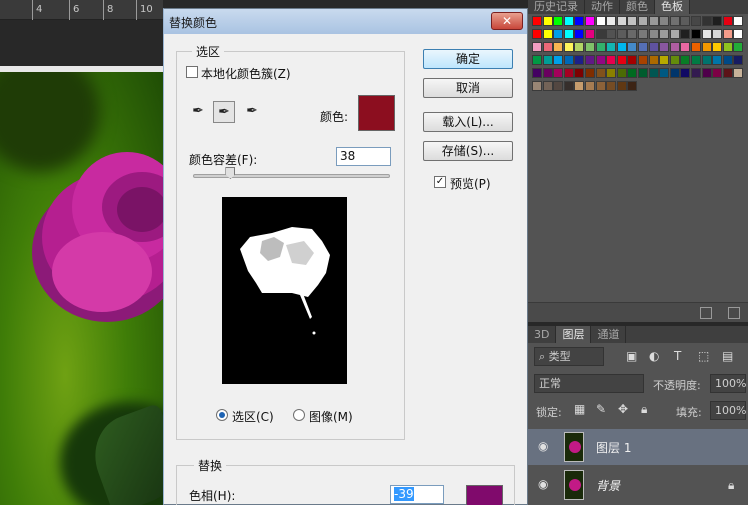 This screenshot has height=505, width=748. What do you see at coordinates (727, 356) in the screenshot?
I see `smart-object-filter-icon: ▤` at bounding box center [727, 356].